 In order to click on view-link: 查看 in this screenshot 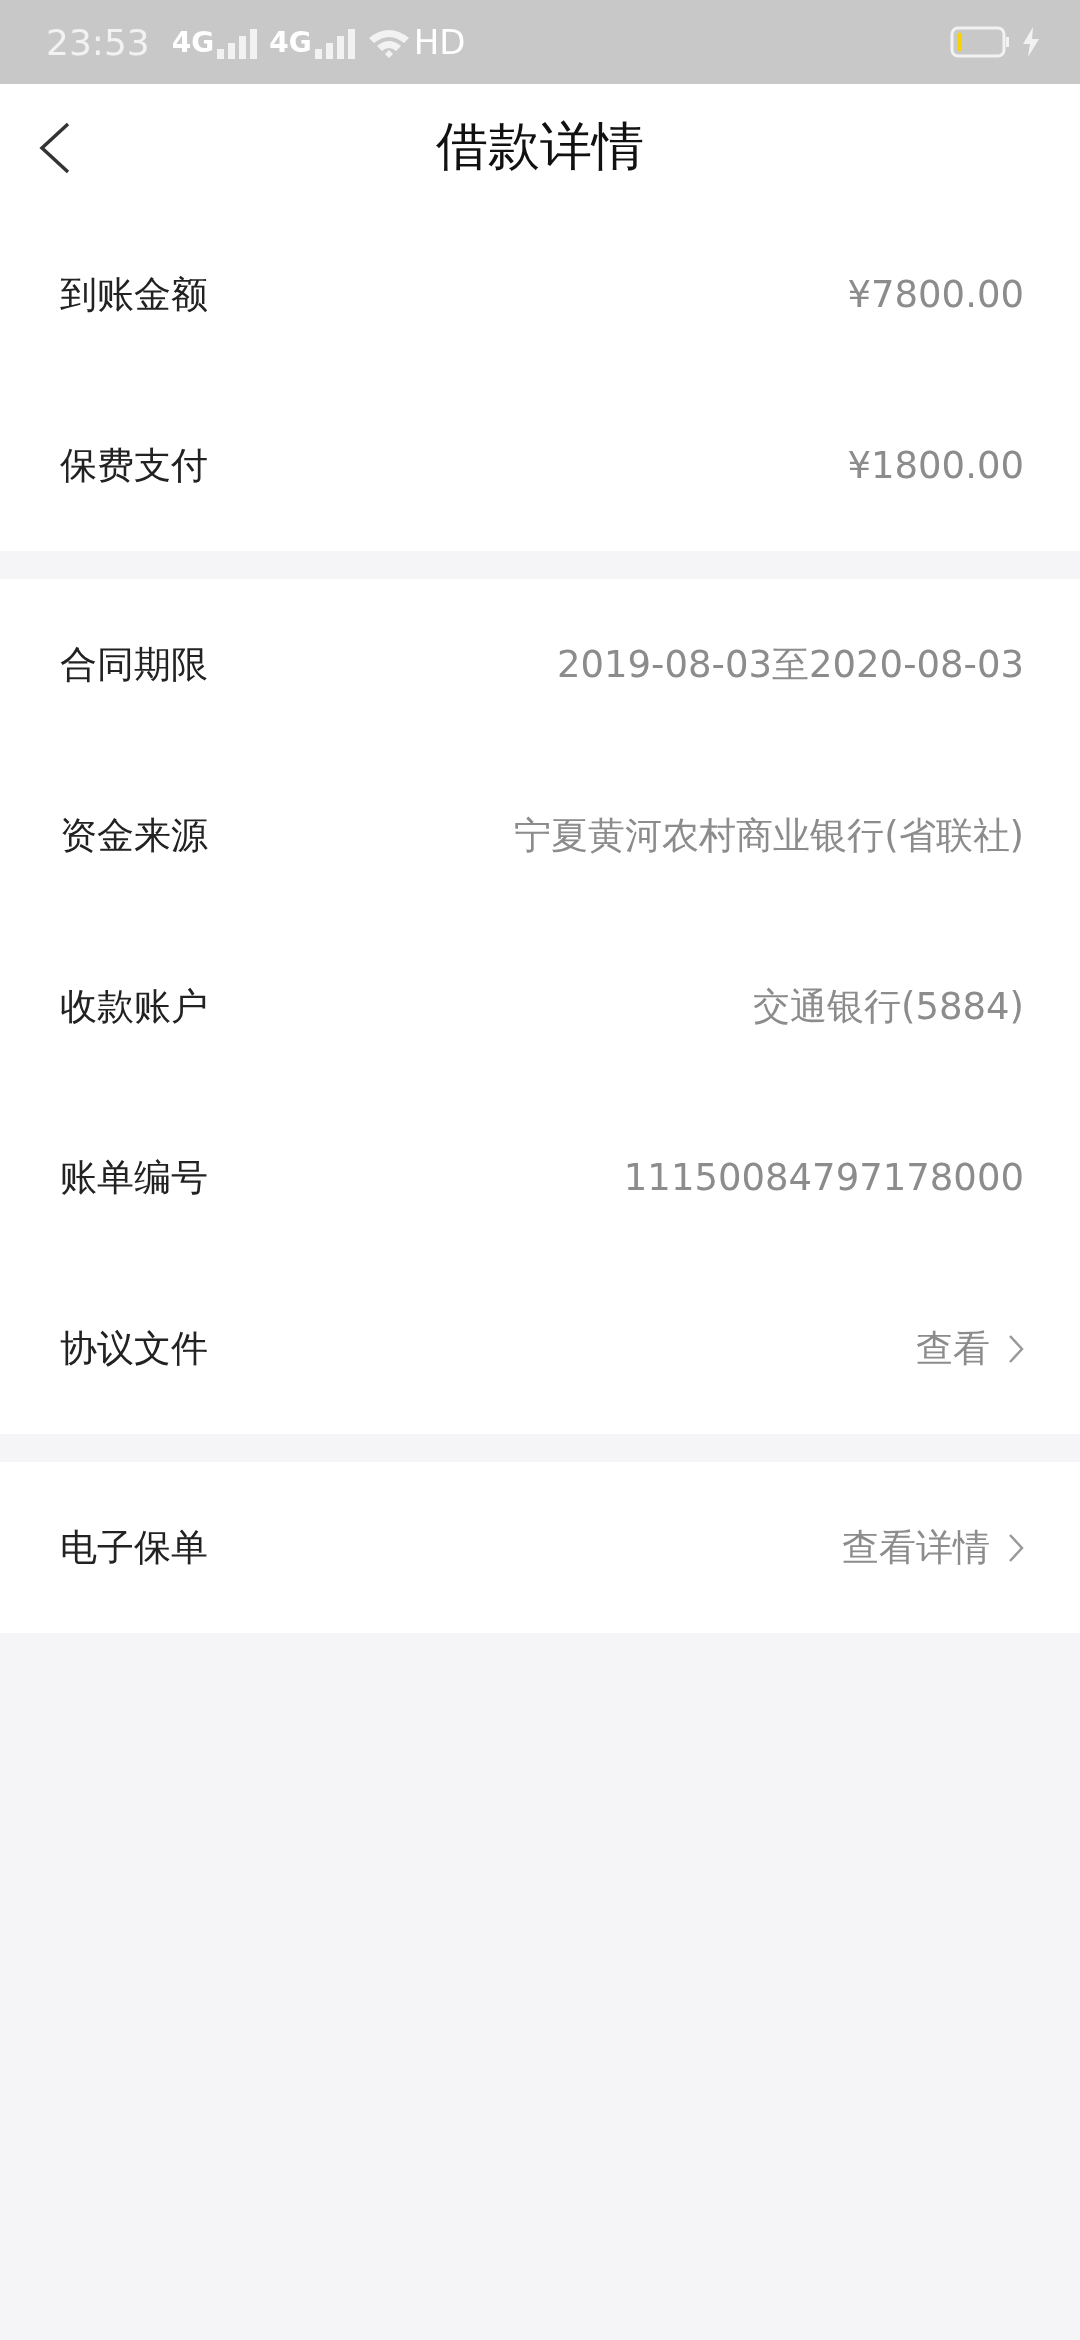, I will do `click(970, 1348)`.